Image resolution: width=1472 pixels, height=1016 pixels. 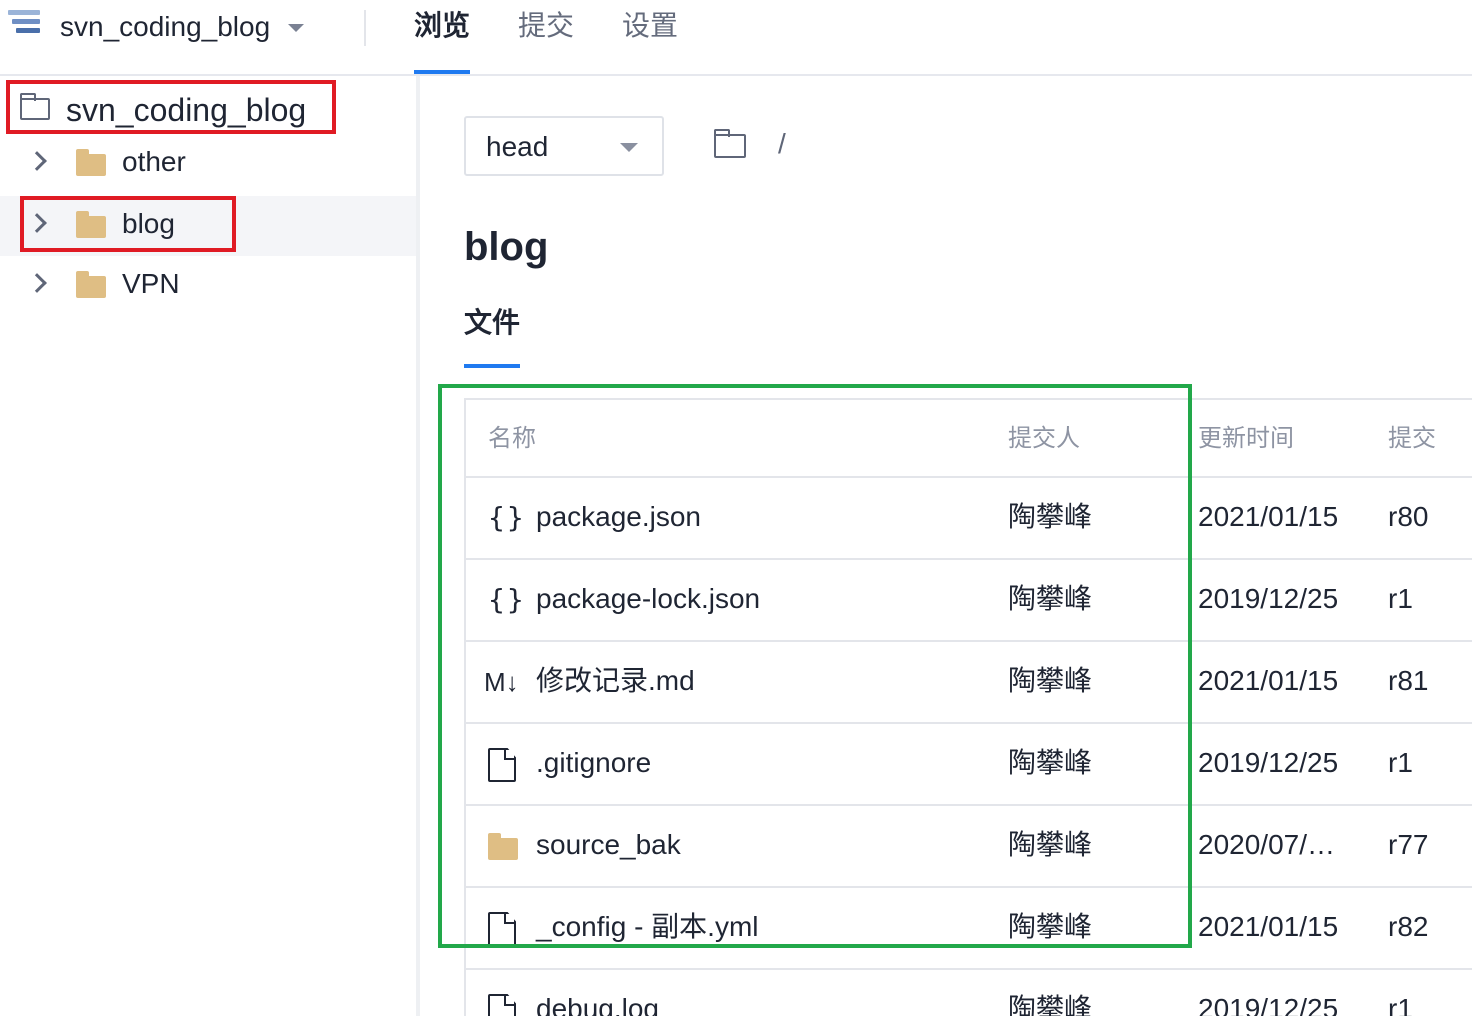 I want to click on revision-link: r80, so click(x=1408, y=517).